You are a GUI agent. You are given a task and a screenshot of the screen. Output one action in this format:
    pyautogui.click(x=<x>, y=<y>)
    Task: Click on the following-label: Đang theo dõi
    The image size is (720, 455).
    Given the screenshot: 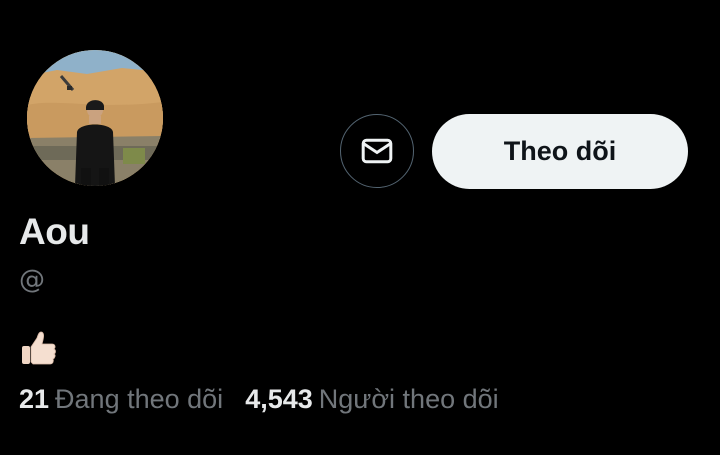 What is the action you would take?
    pyautogui.click(x=139, y=399)
    